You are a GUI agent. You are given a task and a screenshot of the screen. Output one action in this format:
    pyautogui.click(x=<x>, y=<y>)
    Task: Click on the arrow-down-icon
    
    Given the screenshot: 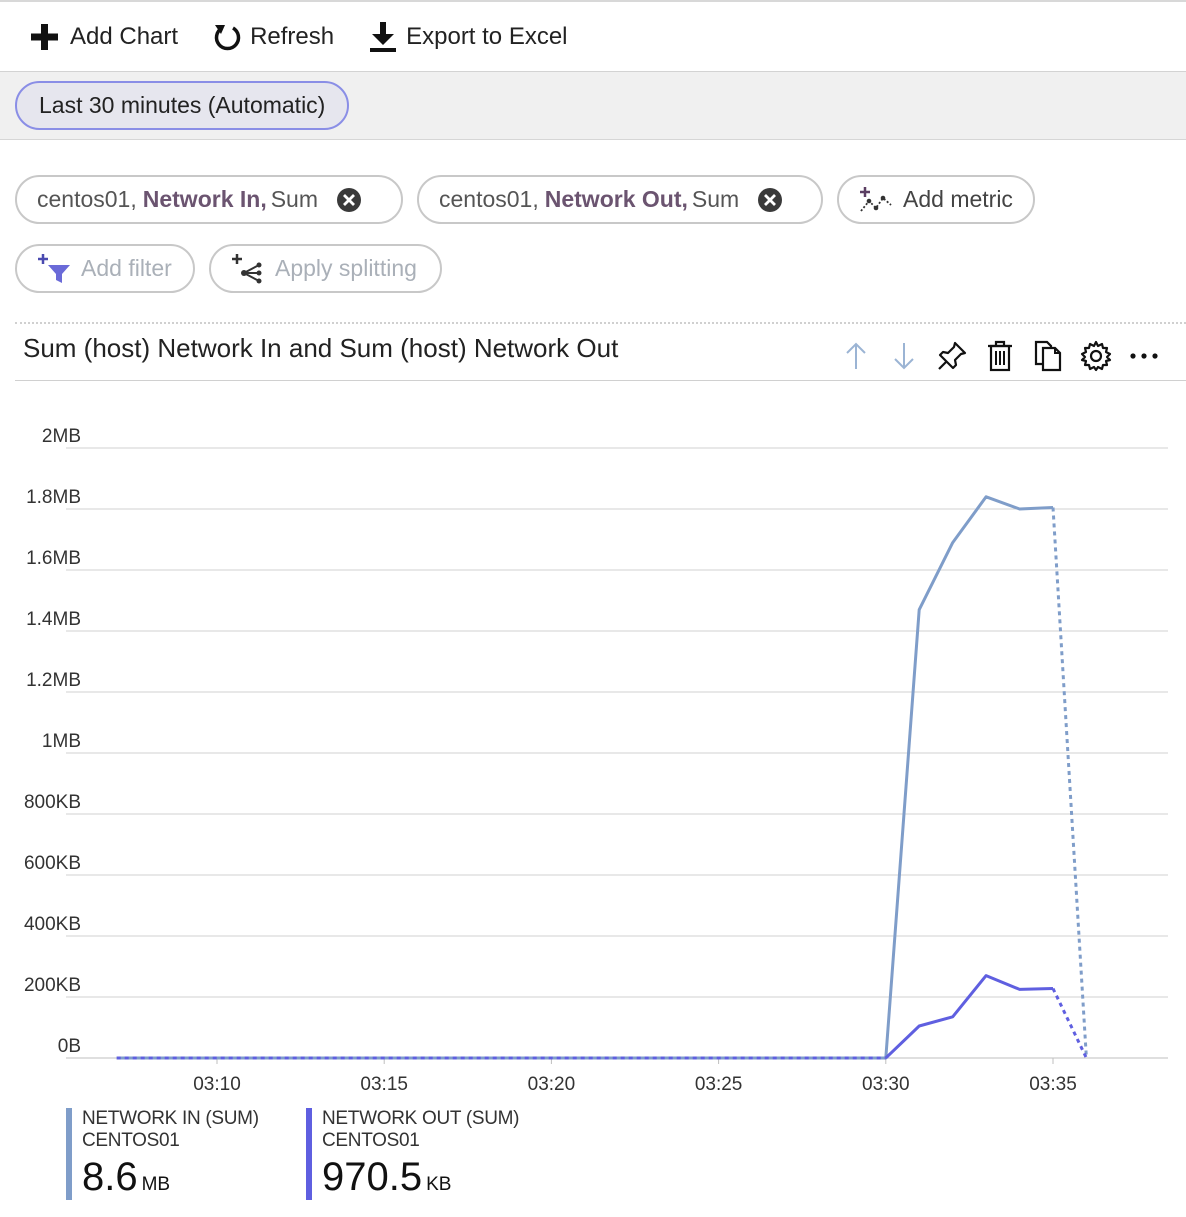 What is the action you would take?
    pyautogui.click(x=904, y=356)
    